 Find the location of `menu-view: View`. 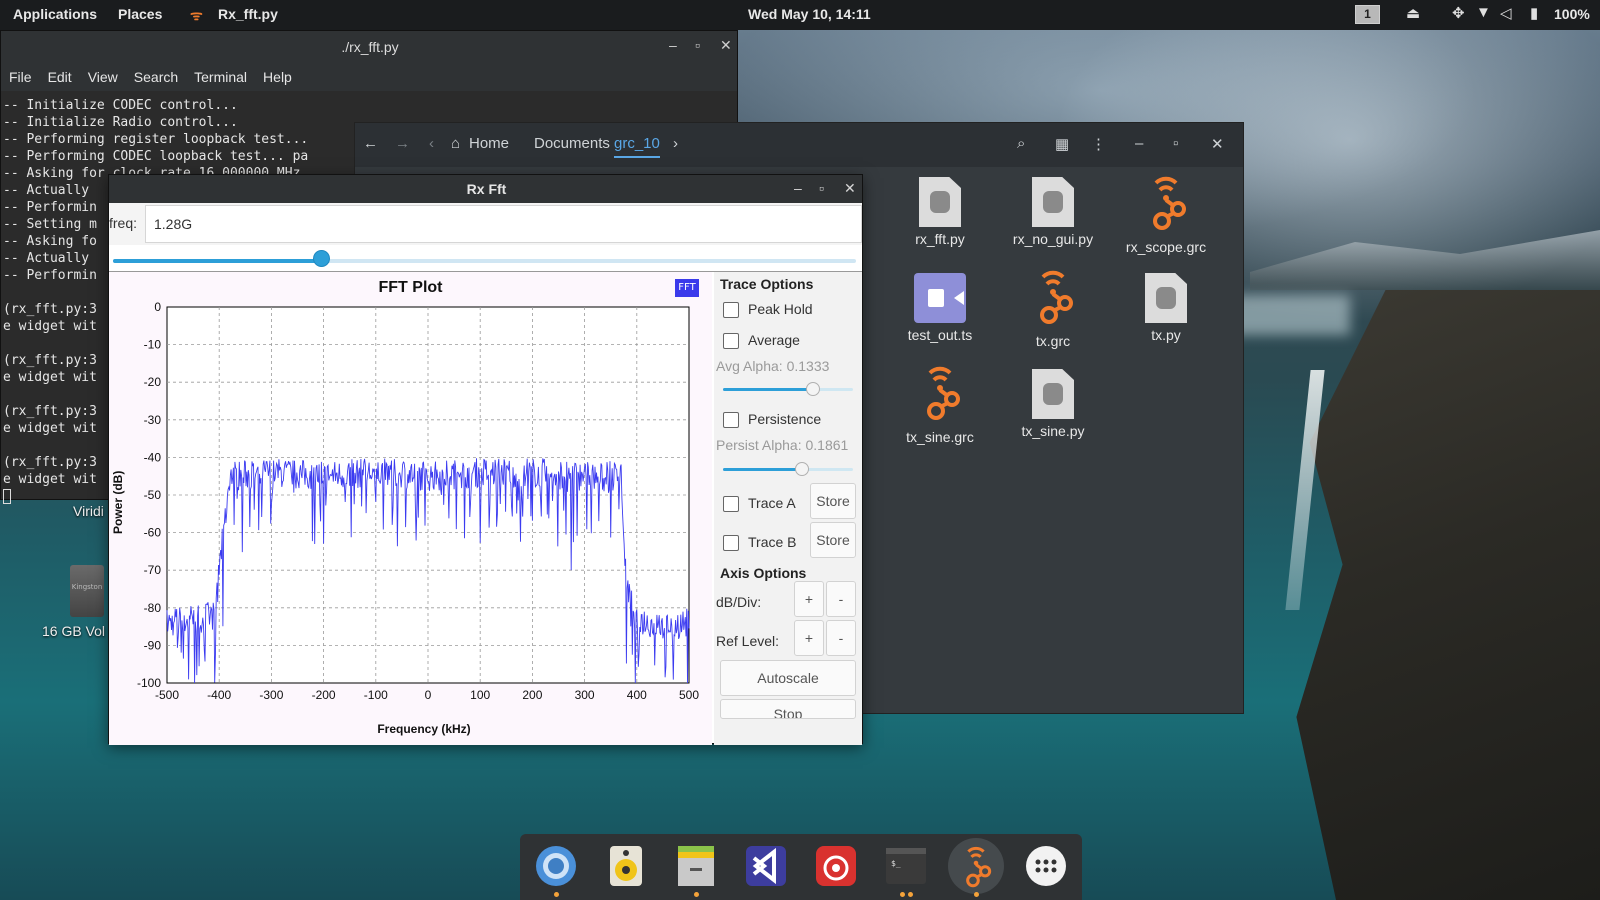

menu-view: View is located at coordinates (103, 77).